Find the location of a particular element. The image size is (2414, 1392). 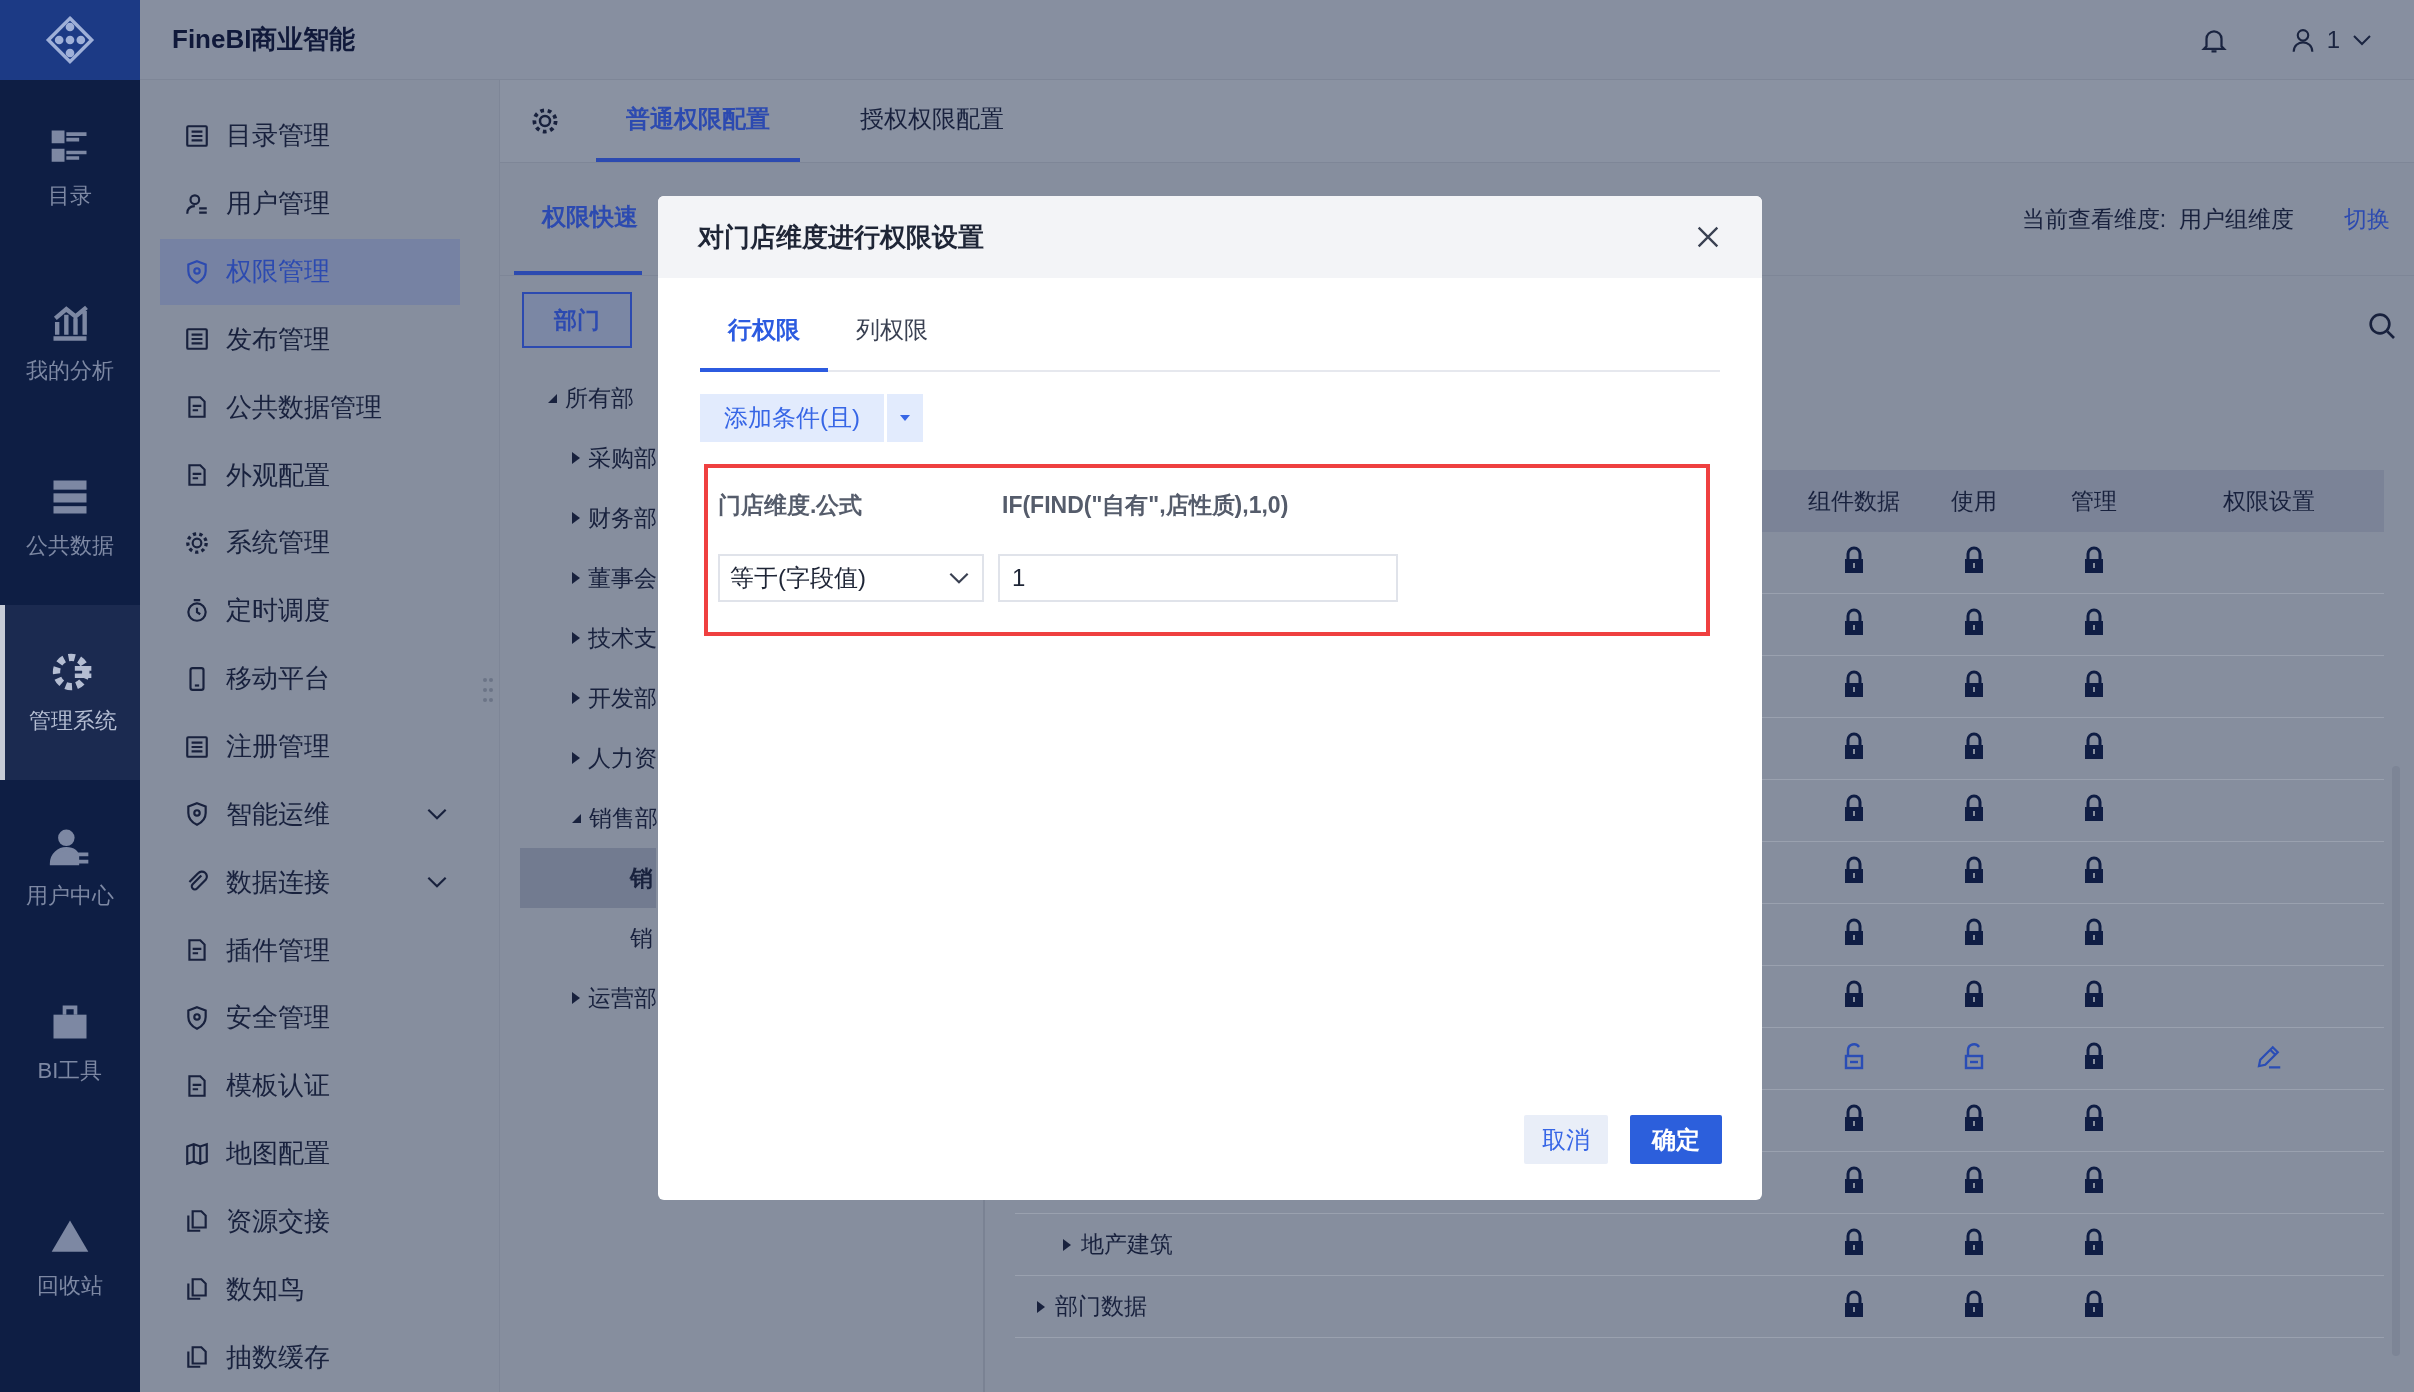

tree-item: 采购部 is located at coordinates (588, 458).